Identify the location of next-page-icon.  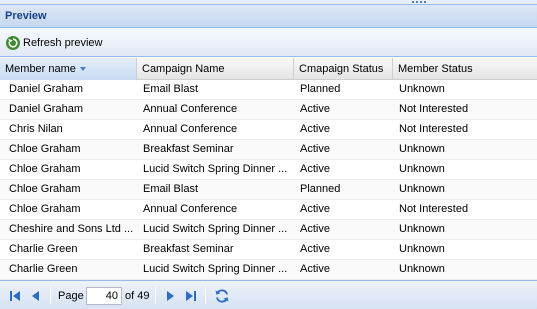
(170, 296).